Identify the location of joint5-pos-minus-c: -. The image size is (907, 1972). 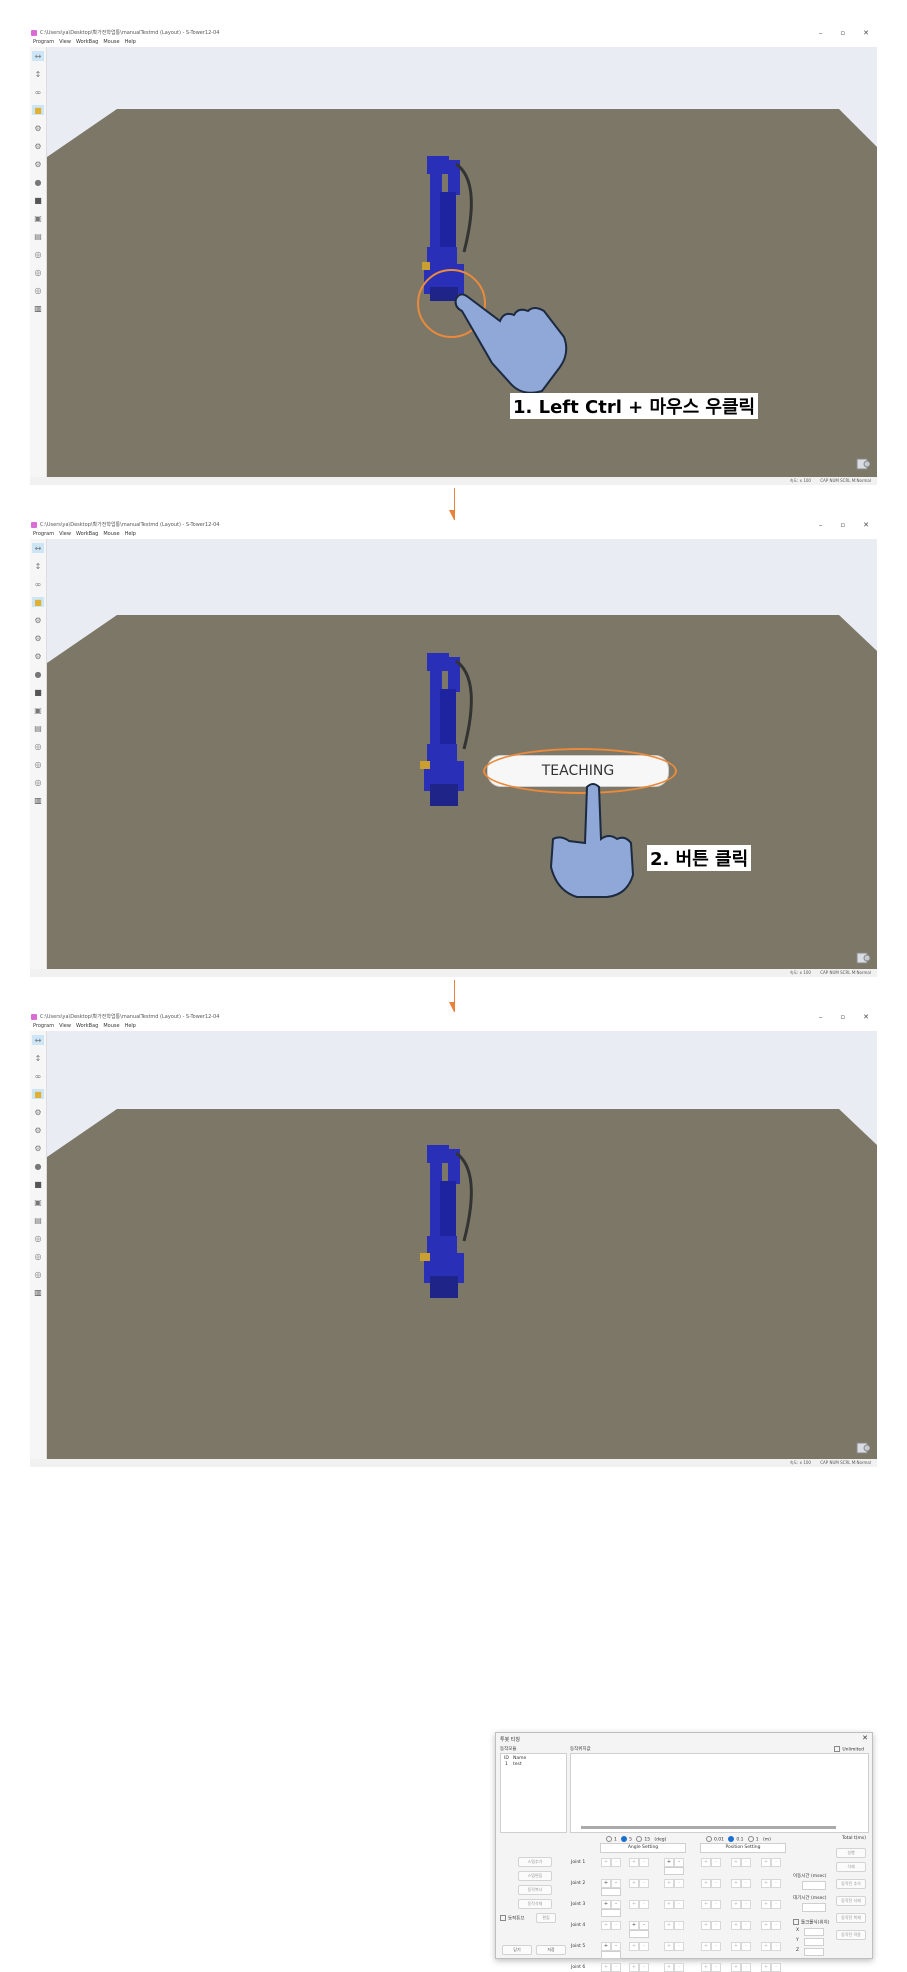
(776, 1946).